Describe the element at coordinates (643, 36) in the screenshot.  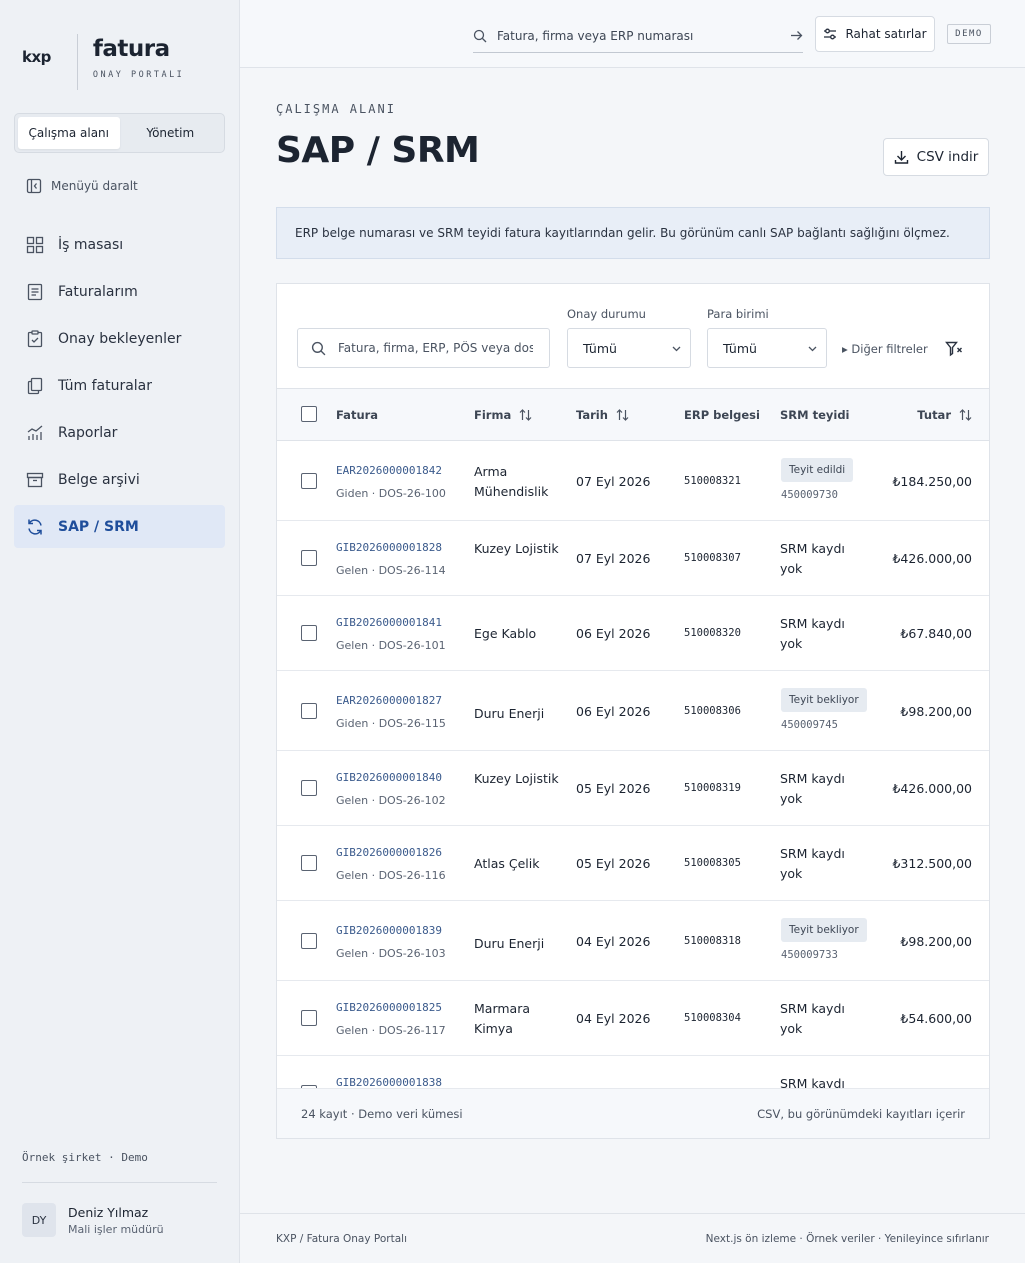
I see `global-search-input: Fatura, firma veya ERP numarası` at that location.